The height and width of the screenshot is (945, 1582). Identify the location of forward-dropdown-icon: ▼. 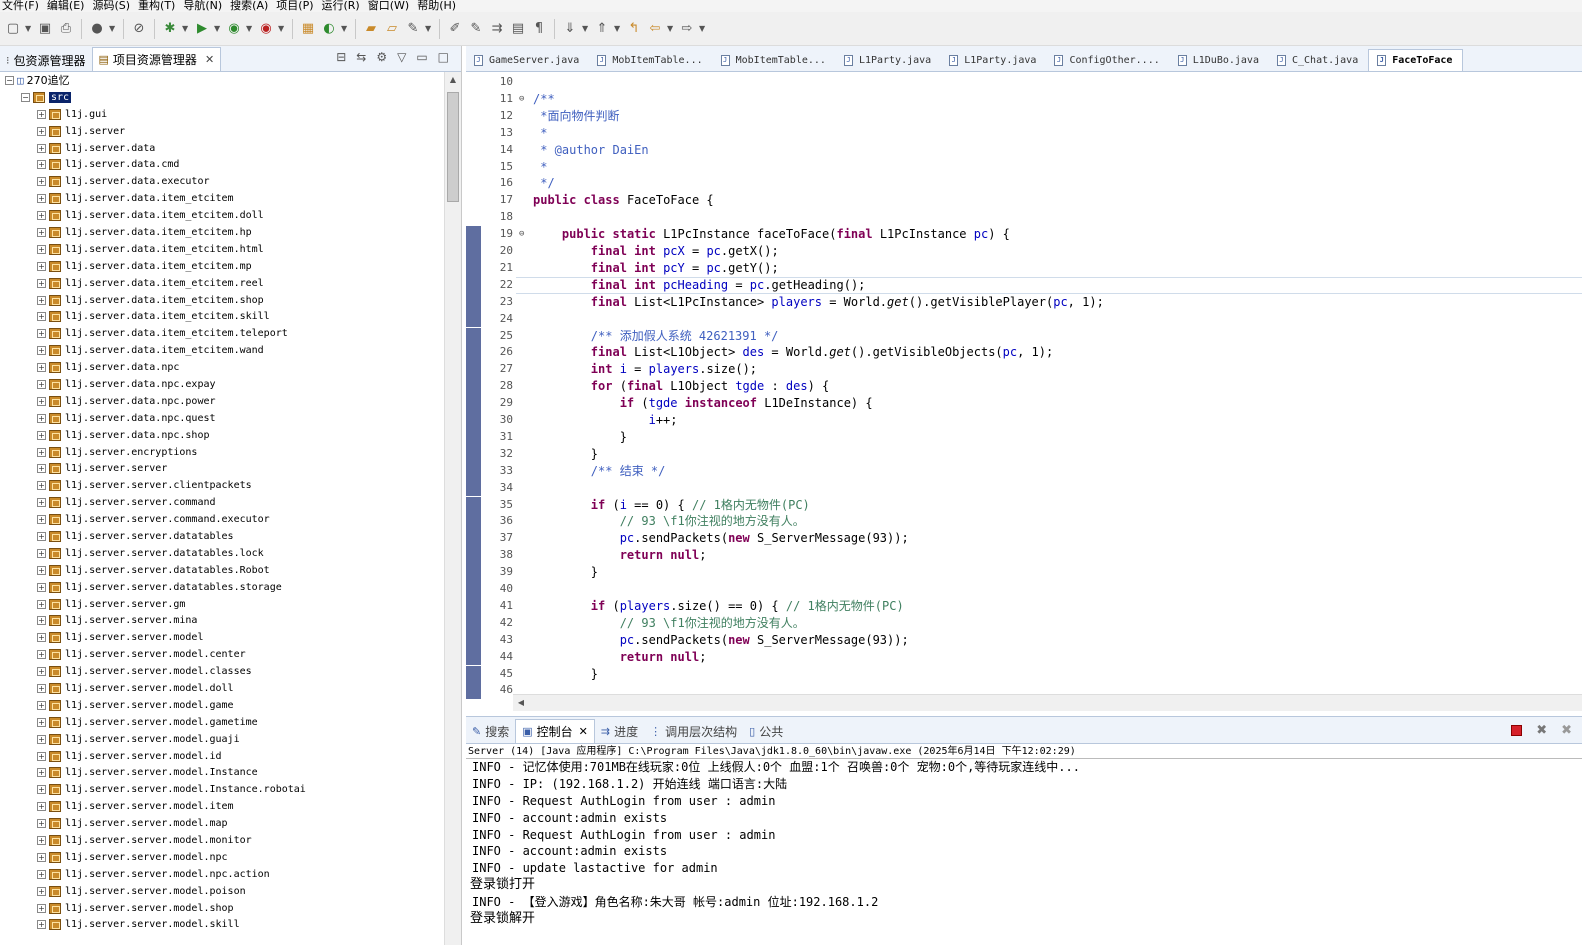
(703, 28).